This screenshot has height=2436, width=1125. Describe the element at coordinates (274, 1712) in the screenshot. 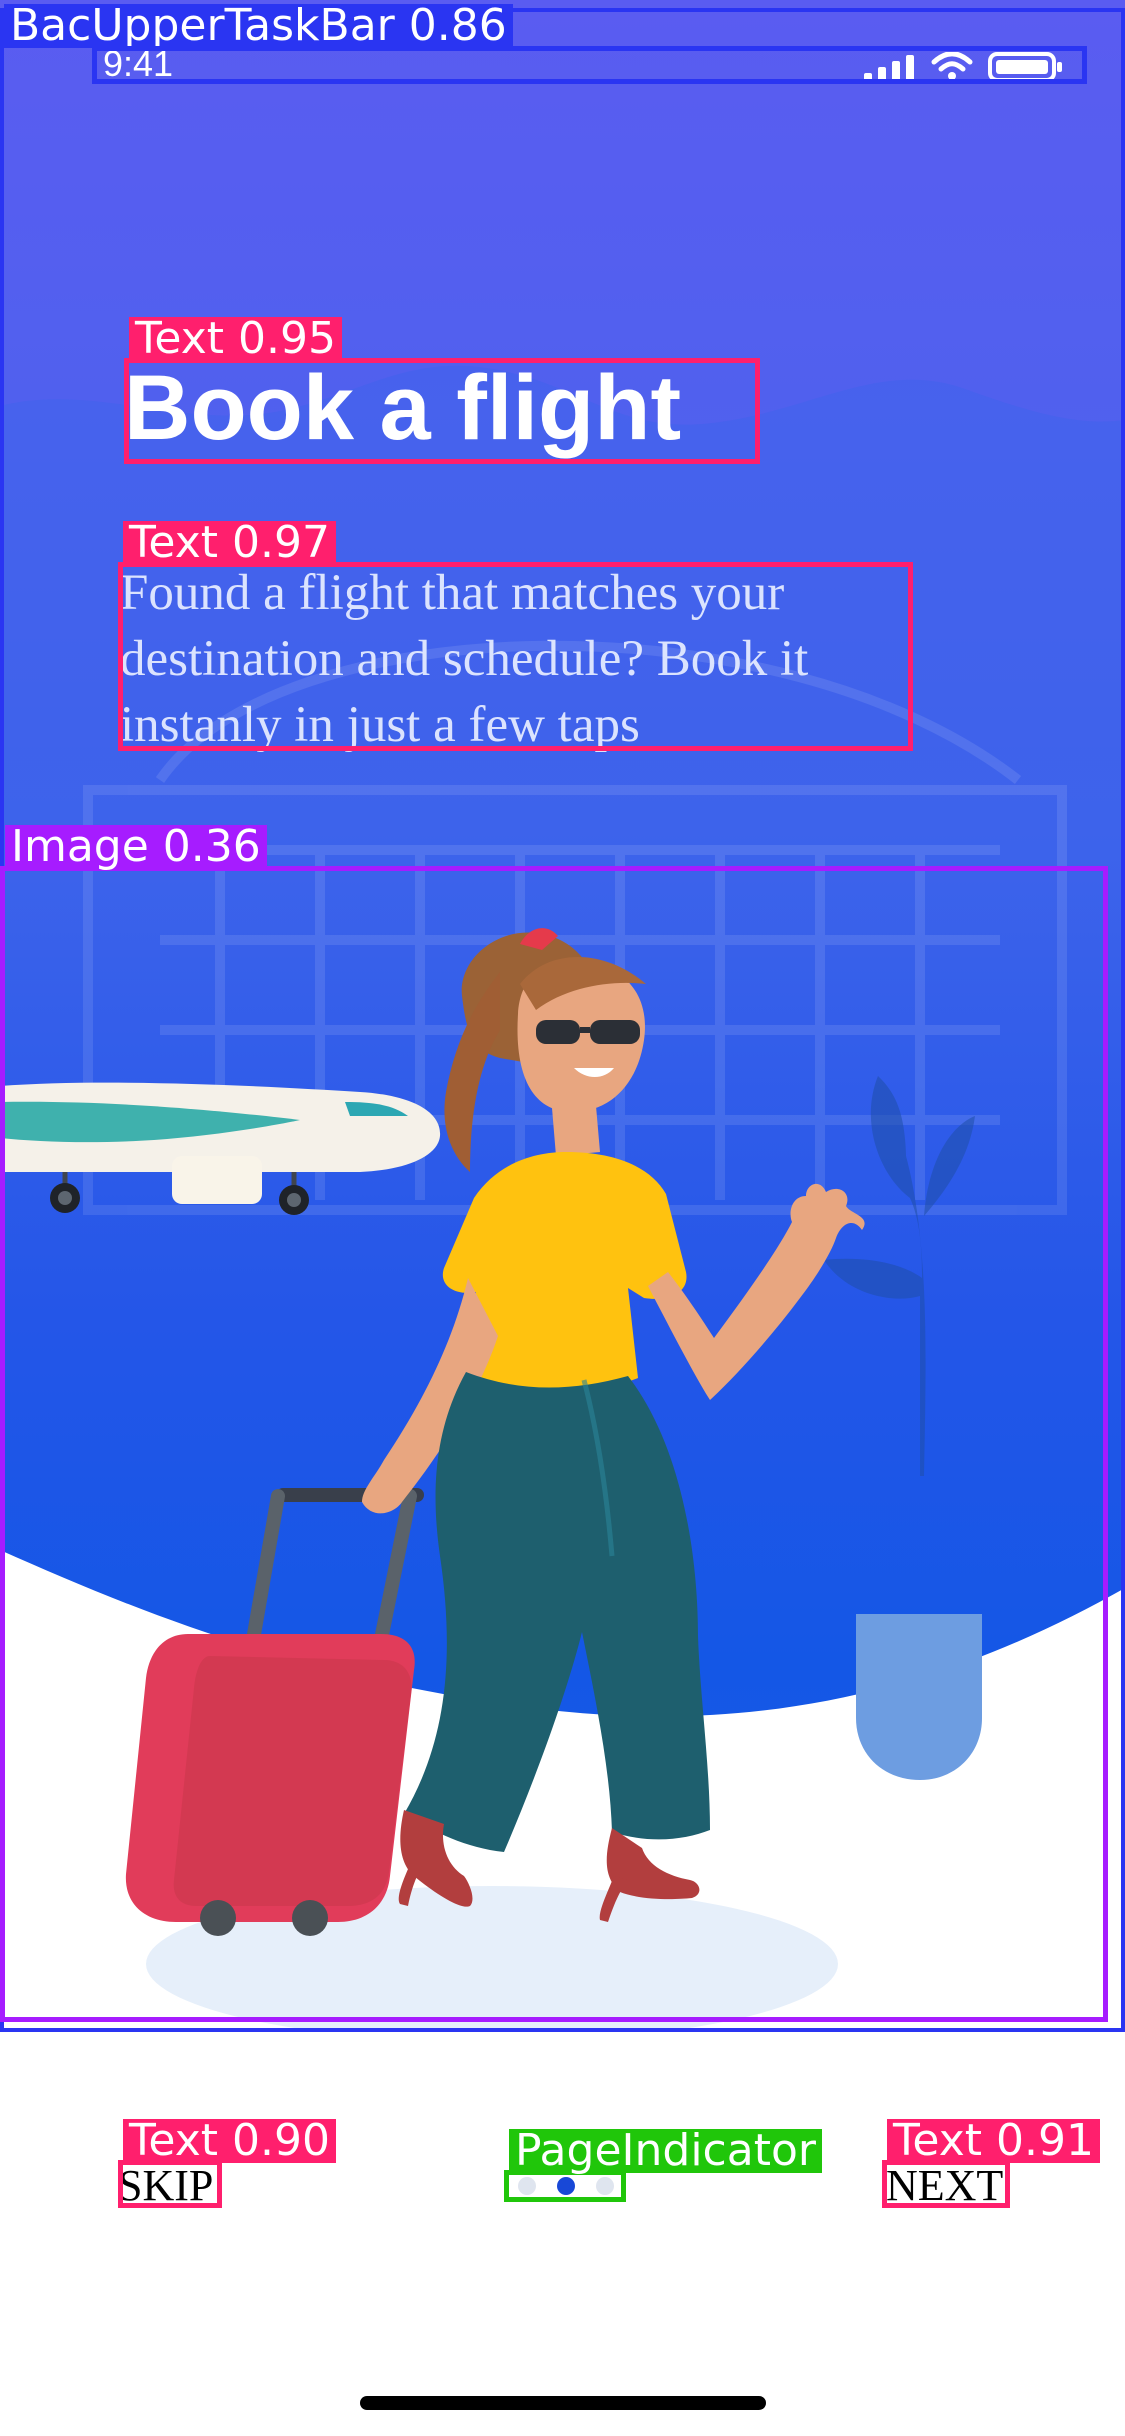

I see `suitcase` at that location.